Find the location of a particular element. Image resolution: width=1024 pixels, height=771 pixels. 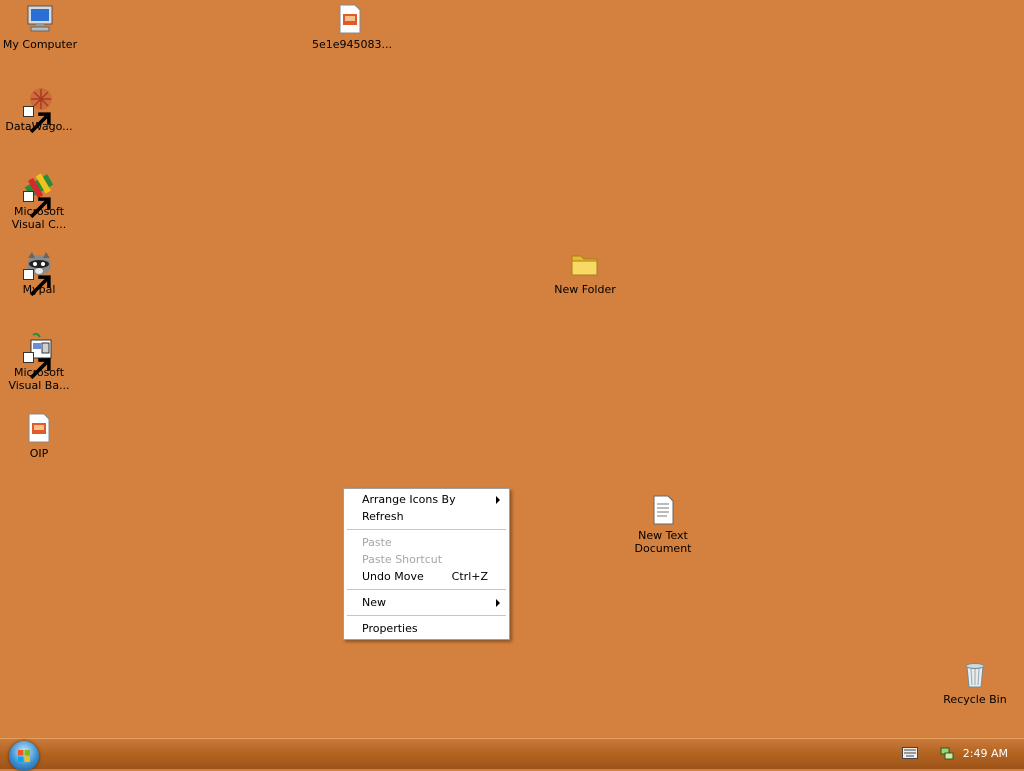

network-icon is located at coordinates (947, 753).